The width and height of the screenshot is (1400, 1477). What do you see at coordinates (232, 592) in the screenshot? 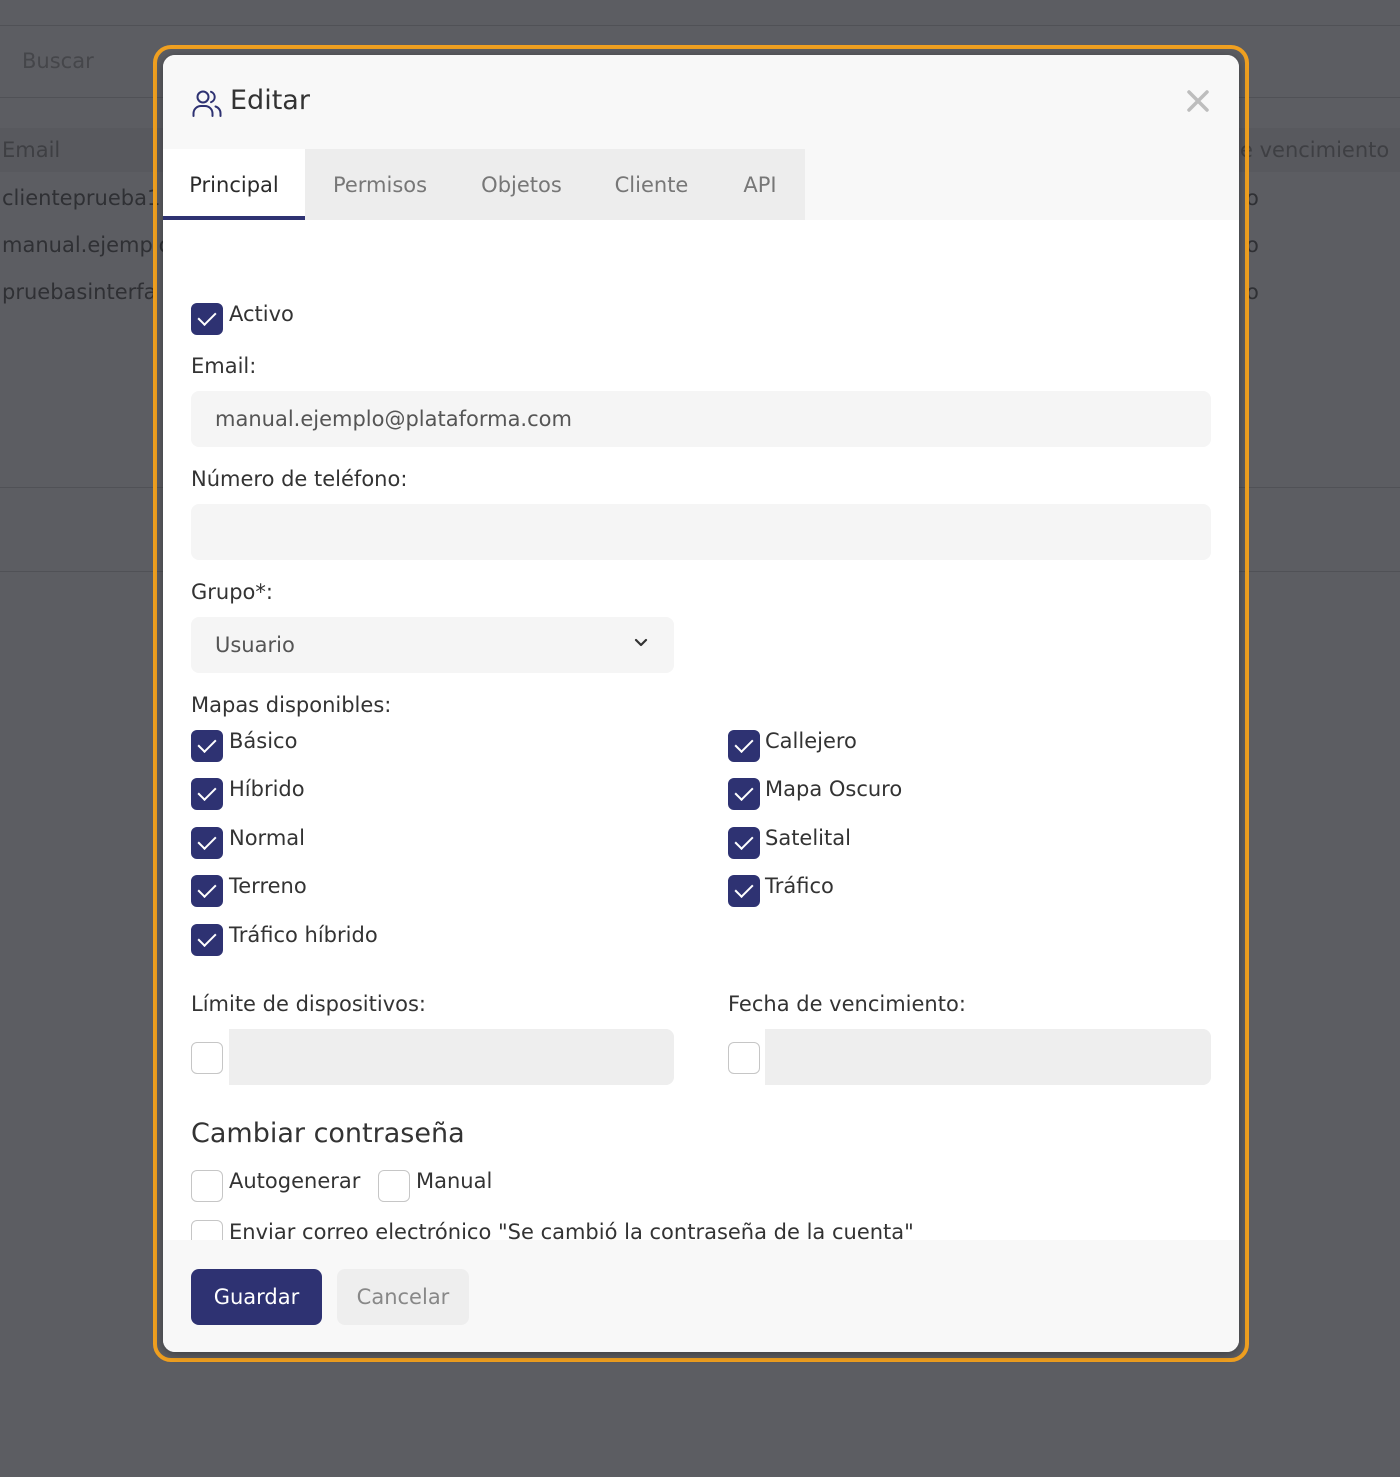
I see `group-label: Grupo*:` at bounding box center [232, 592].